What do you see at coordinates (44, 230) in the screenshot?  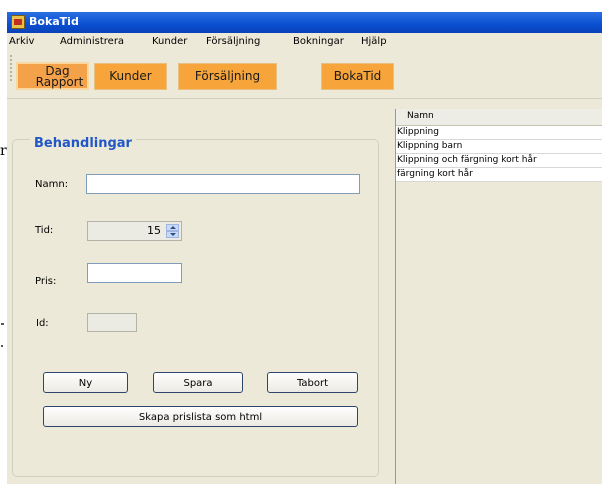 I see `tid-label: Tid:` at bounding box center [44, 230].